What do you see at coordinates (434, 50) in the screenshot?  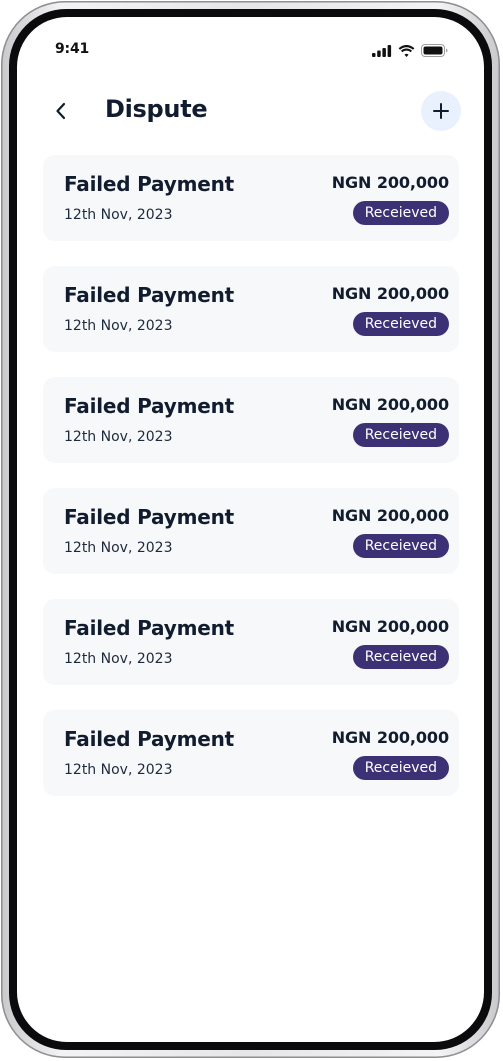 I see `battery-icon` at bounding box center [434, 50].